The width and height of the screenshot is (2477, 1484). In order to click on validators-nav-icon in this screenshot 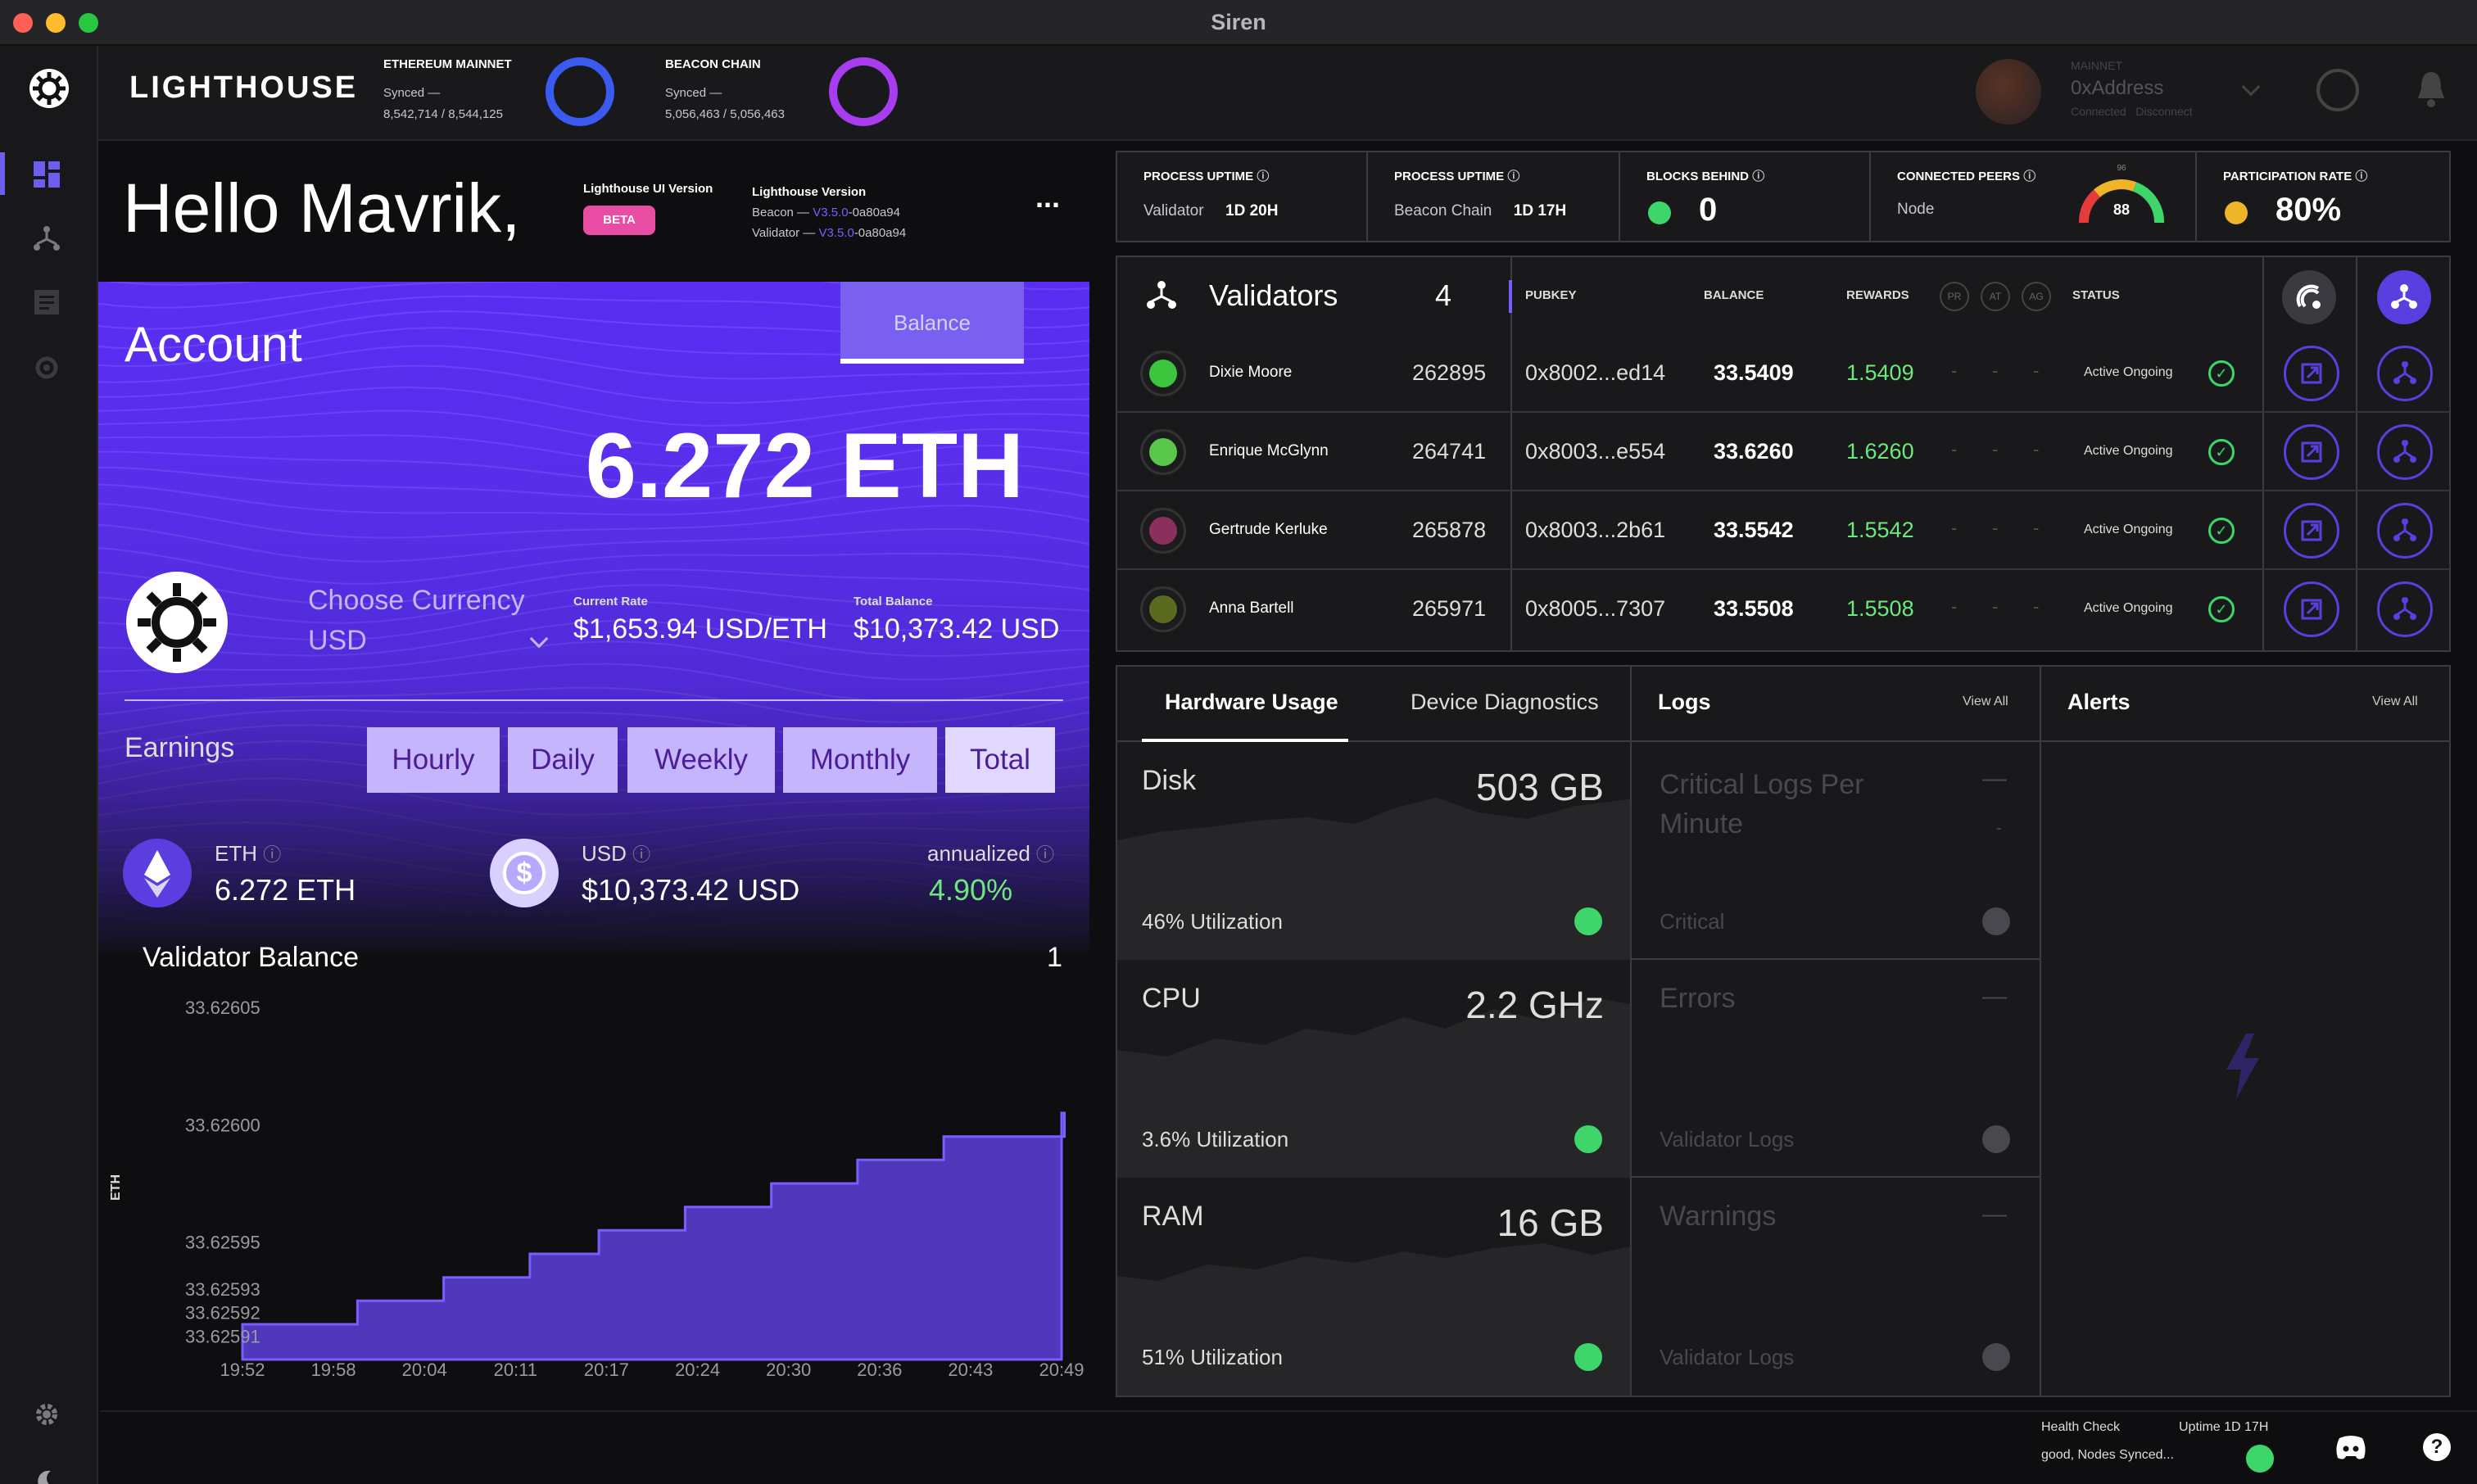, I will do `click(47, 240)`.